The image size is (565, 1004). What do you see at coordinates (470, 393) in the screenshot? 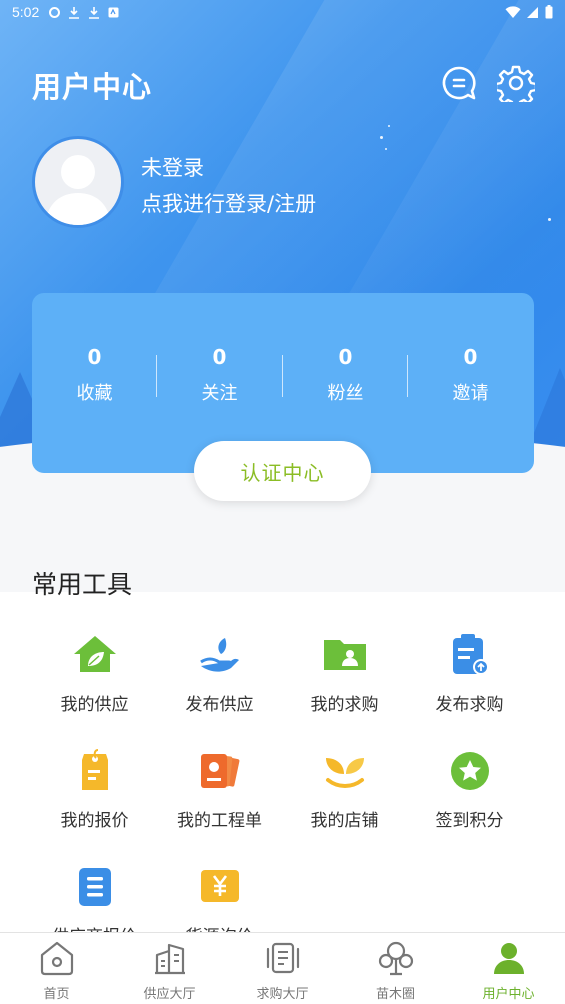
I see `stat-label: 邀请` at bounding box center [470, 393].